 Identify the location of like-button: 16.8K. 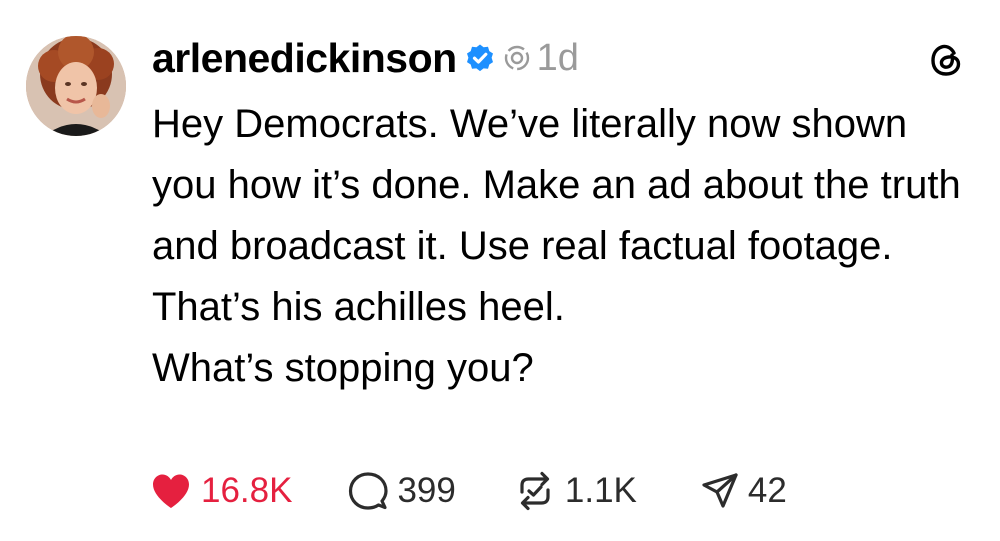
(221, 491).